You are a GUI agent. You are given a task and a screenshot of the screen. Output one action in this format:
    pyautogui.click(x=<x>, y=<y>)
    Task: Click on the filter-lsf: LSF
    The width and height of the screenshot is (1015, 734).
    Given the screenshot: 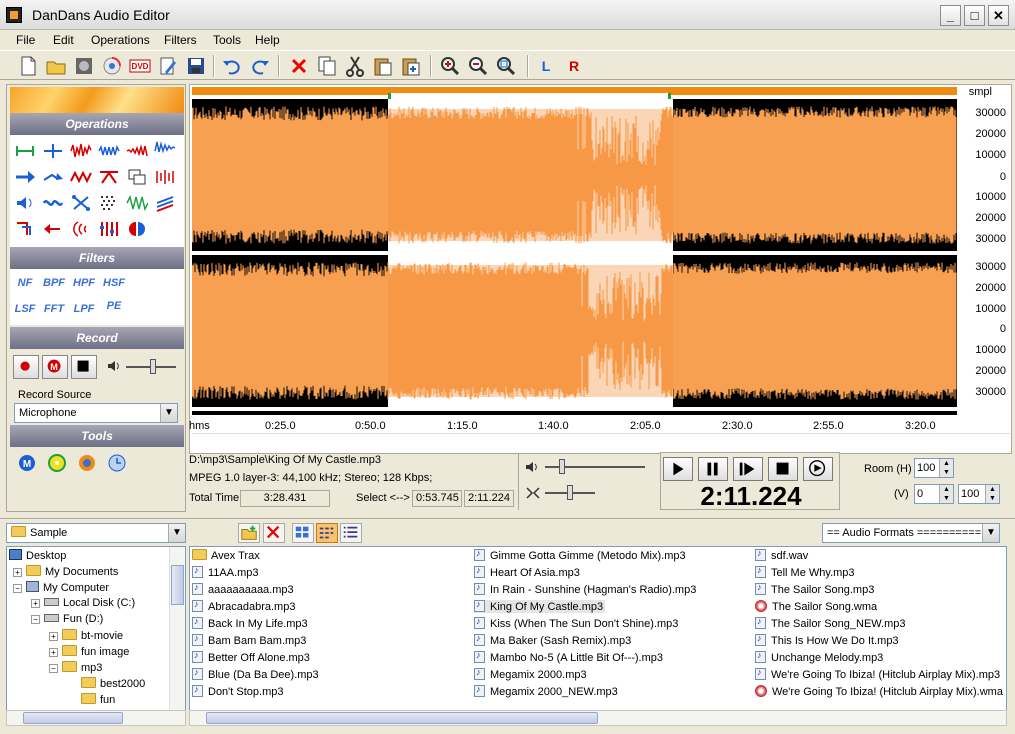 What is the action you would take?
    pyautogui.click(x=25, y=311)
    